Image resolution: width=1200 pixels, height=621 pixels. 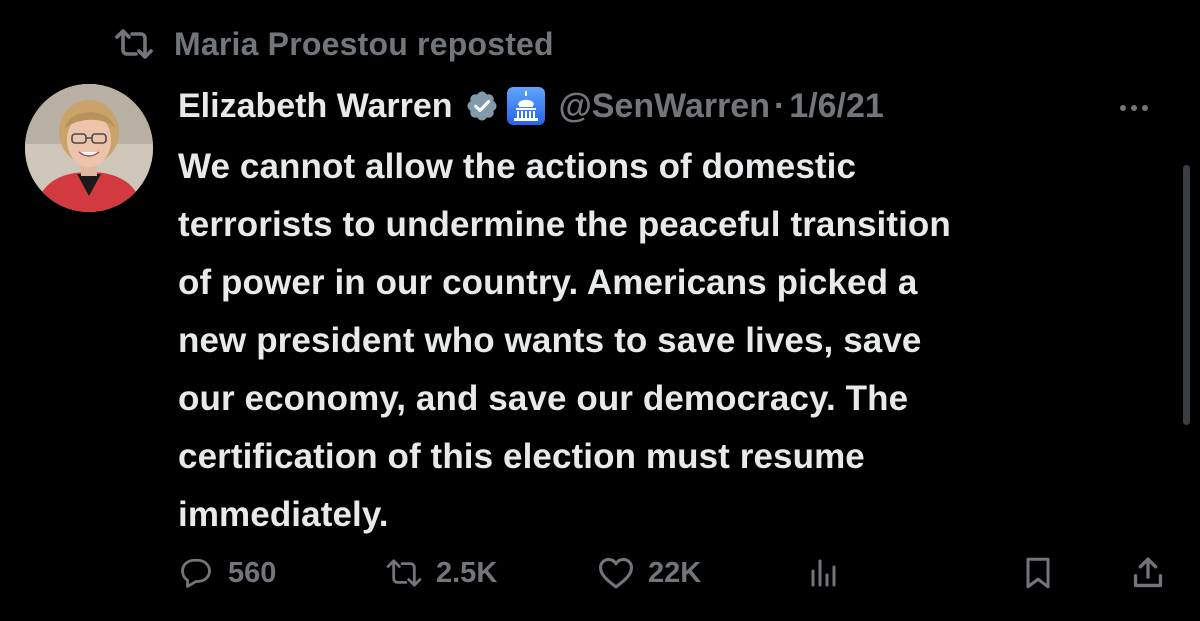 I want to click on verified-badge-icon, so click(x=483, y=106).